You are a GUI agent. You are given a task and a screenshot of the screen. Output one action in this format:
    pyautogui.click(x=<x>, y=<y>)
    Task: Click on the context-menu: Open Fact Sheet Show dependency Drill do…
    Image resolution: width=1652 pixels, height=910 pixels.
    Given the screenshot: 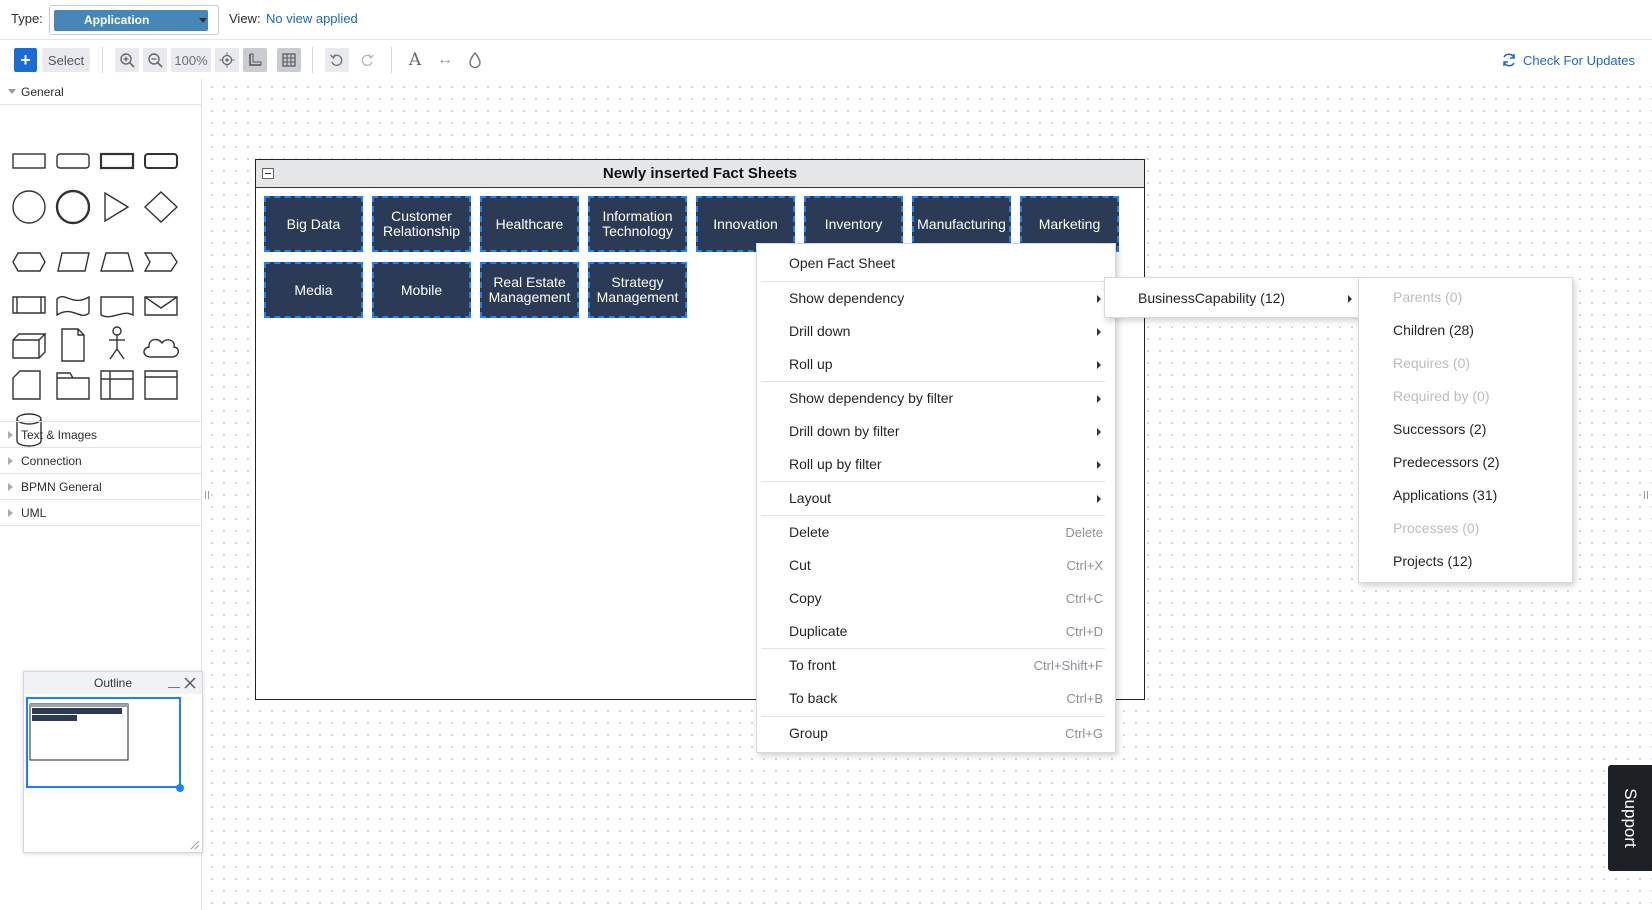 What is the action you would take?
    pyautogui.click(x=936, y=498)
    